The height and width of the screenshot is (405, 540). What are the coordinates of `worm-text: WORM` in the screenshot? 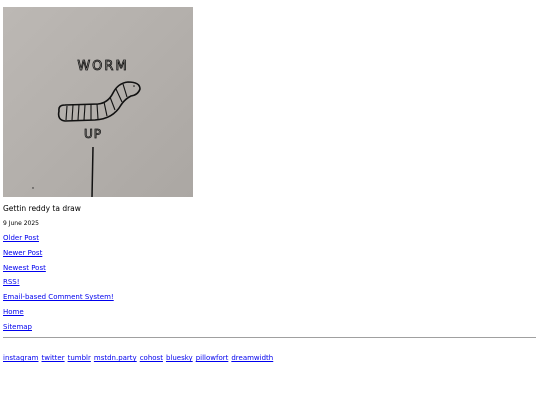 It's located at (102, 66).